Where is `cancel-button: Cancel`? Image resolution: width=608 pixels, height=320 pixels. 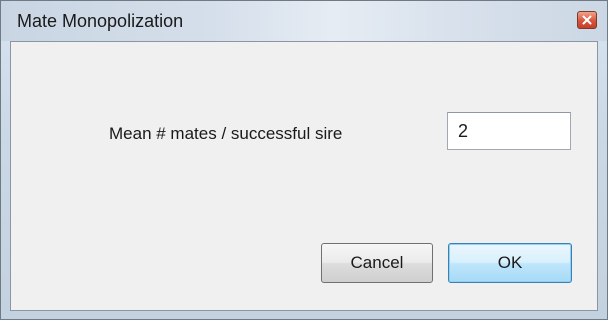
cancel-button: Cancel is located at coordinates (377, 263).